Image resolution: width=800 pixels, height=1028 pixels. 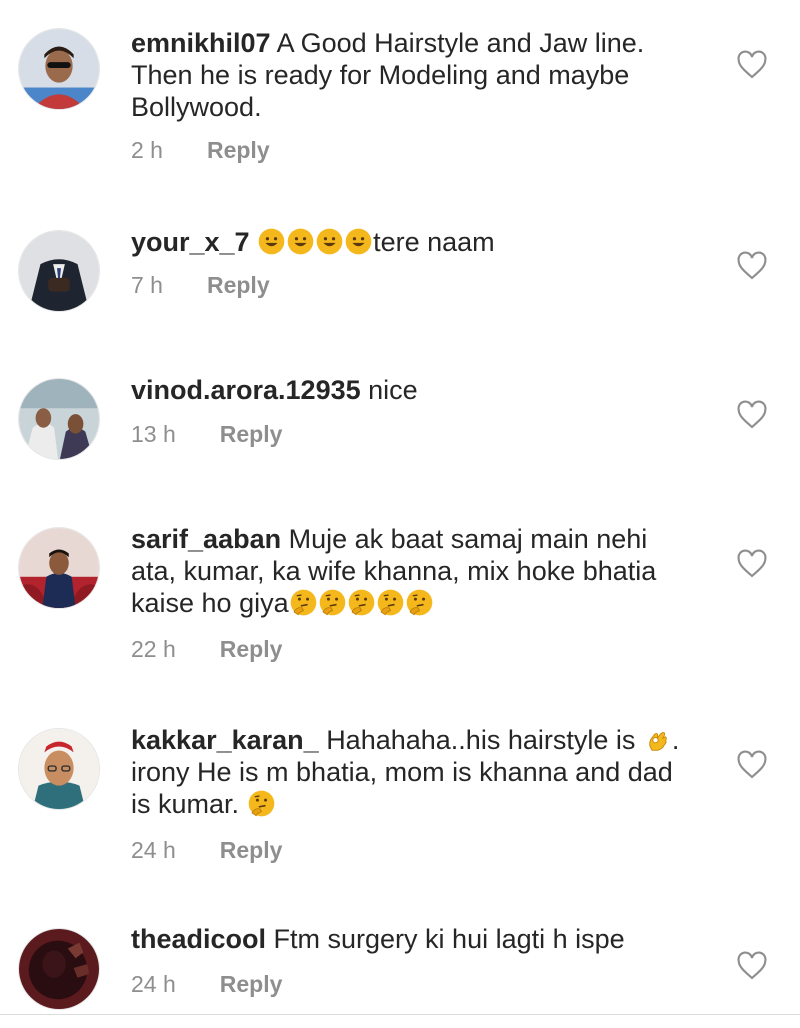 What do you see at coordinates (206, 649) in the screenshot?
I see `comment-meta: 22 h Reply` at bounding box center [206, 649].